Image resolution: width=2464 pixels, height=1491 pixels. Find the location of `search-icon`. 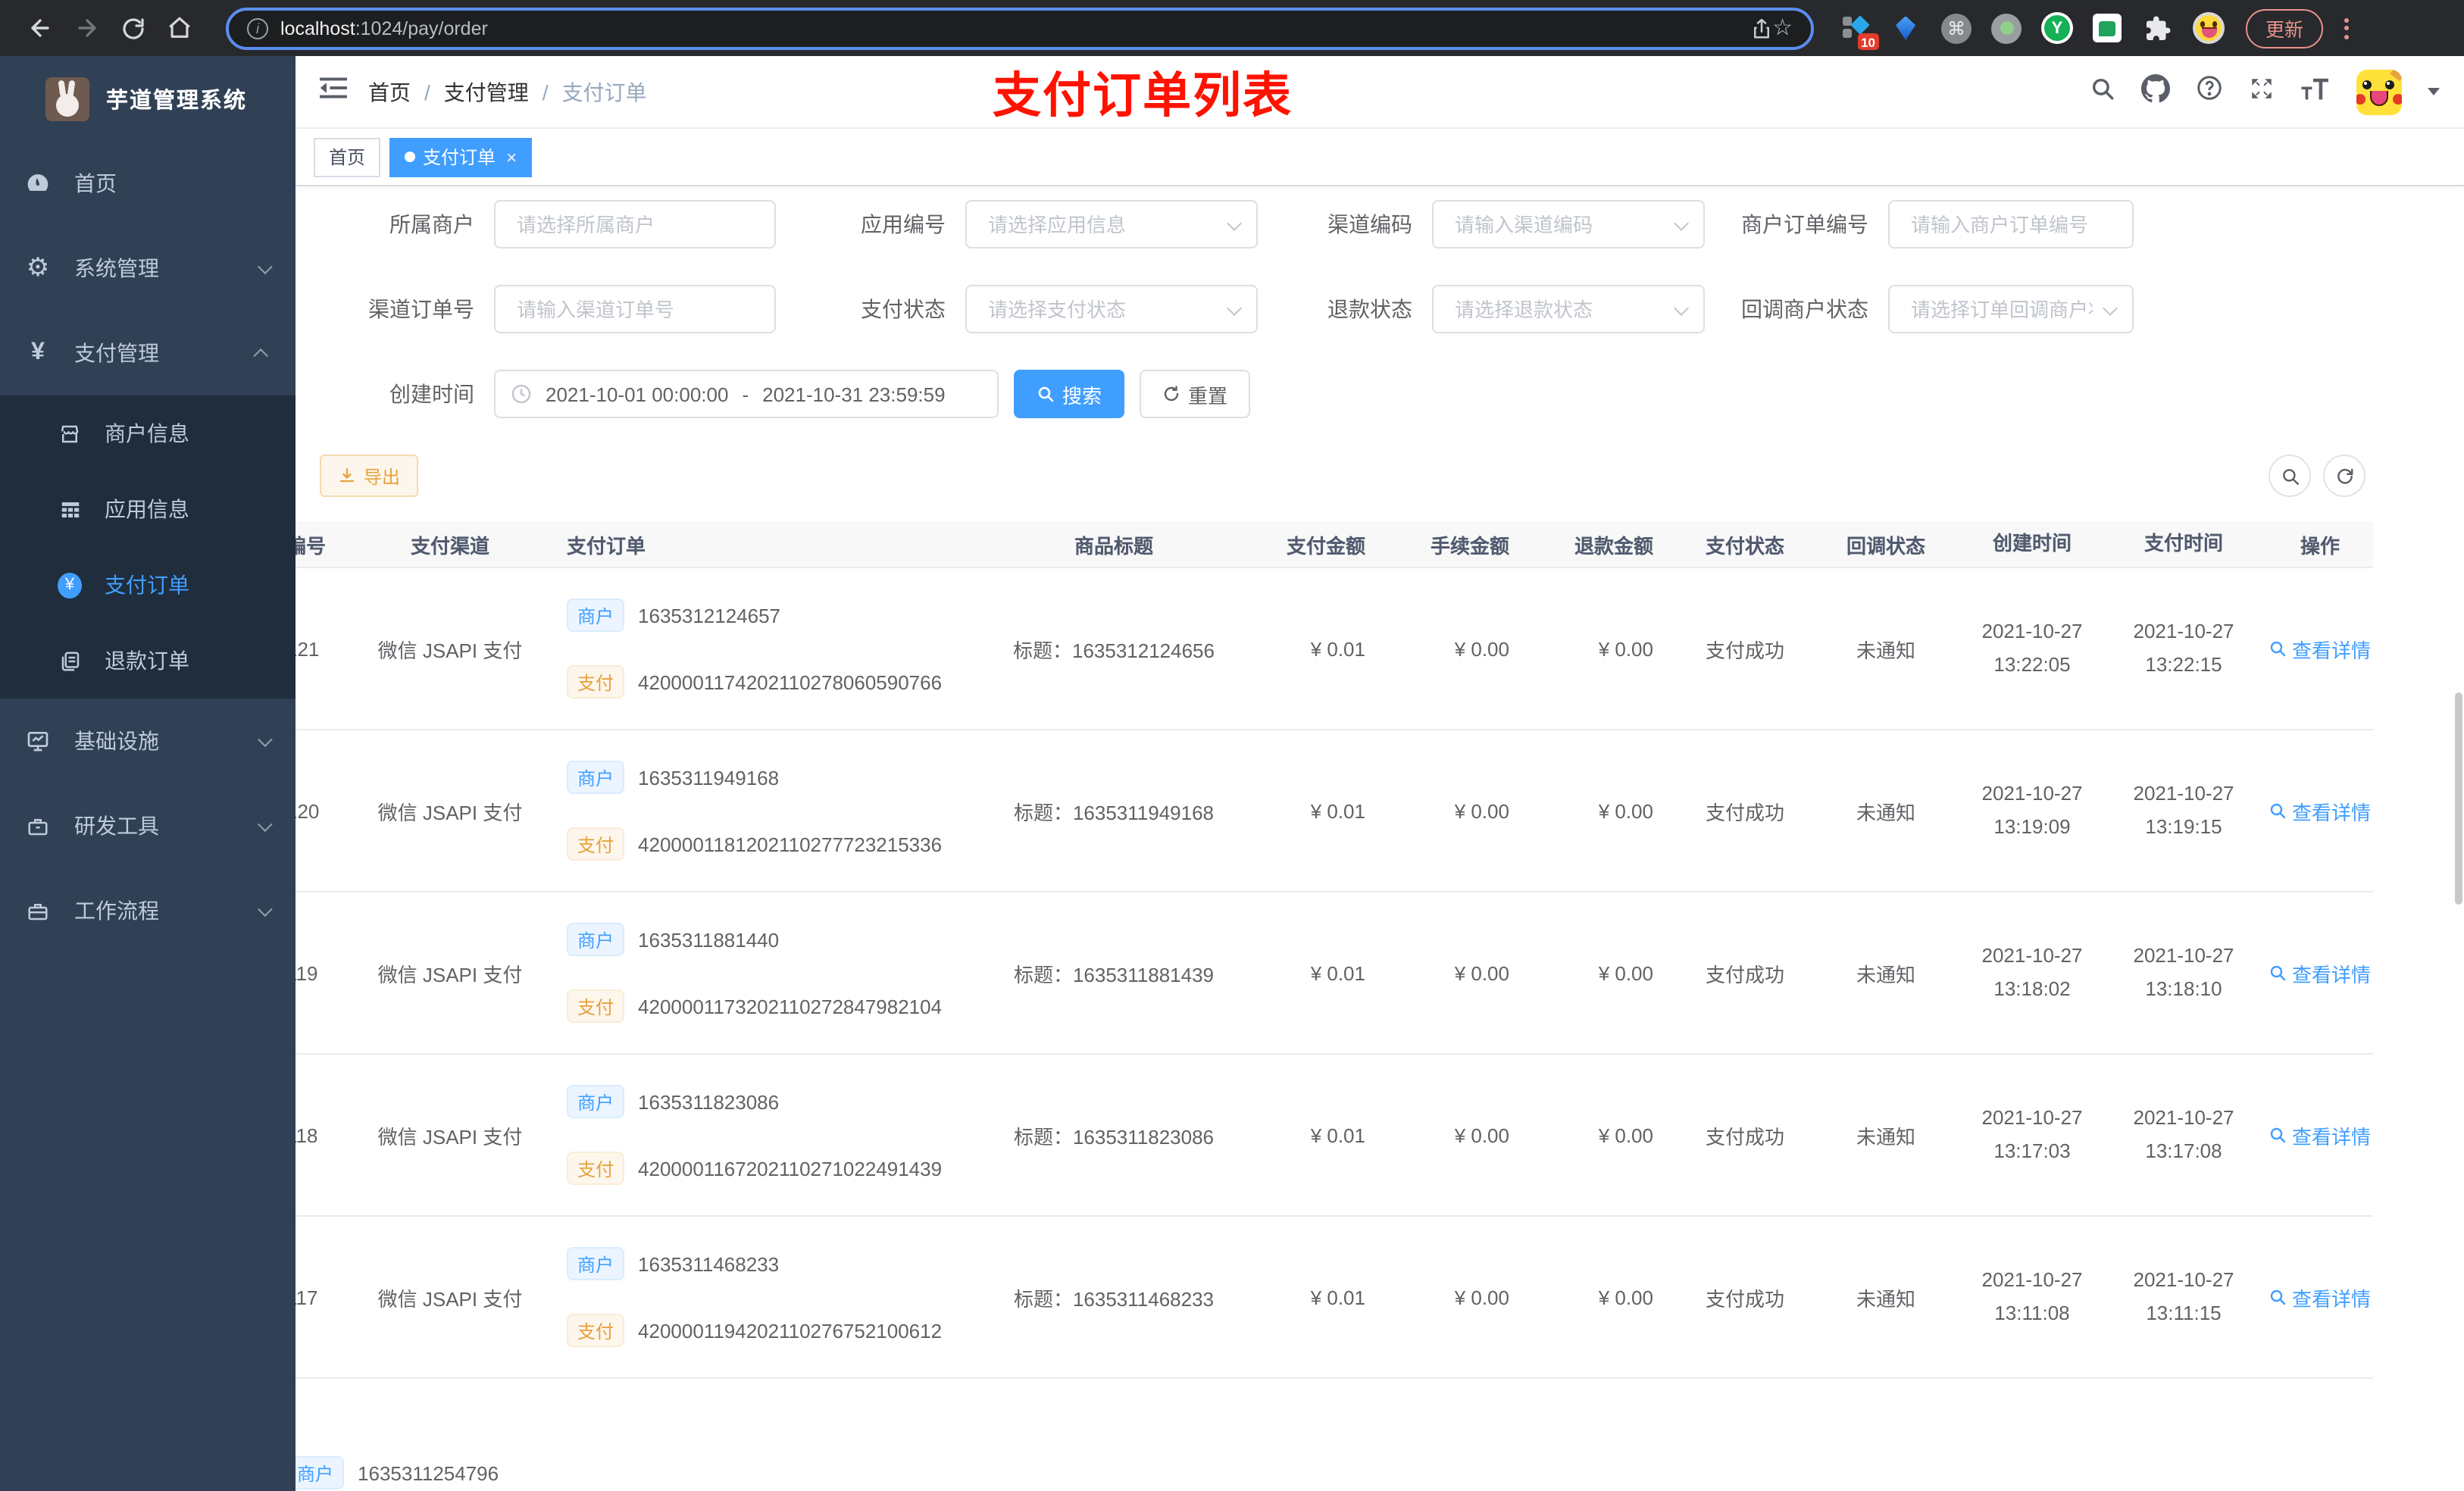

search-icon is located at coordinates (2102, 91).